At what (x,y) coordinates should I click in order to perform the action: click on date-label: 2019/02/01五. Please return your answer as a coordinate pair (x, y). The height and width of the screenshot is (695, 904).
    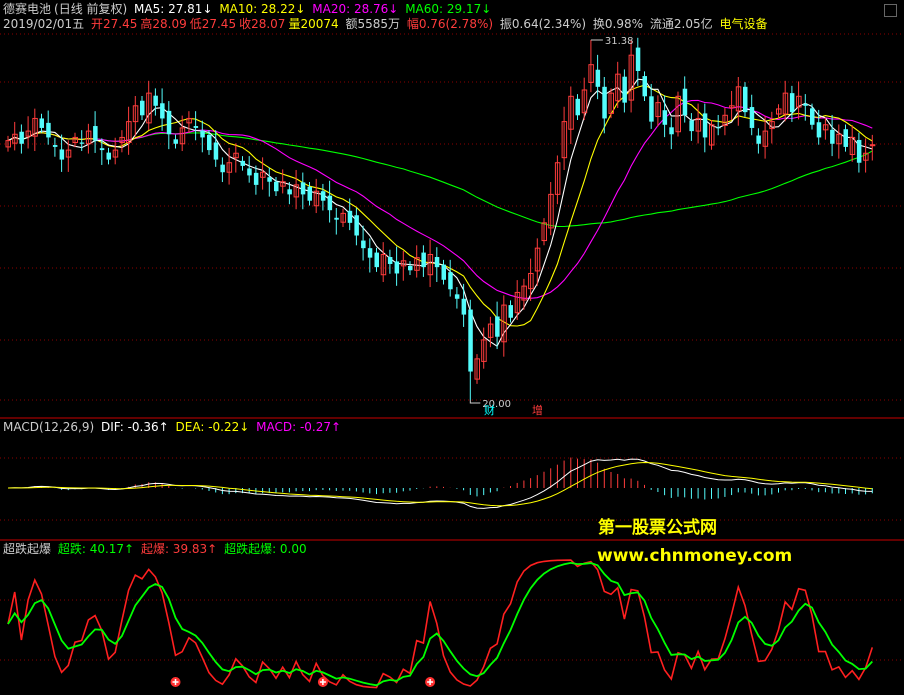
    Looking at the image, I should click on (44, 24).